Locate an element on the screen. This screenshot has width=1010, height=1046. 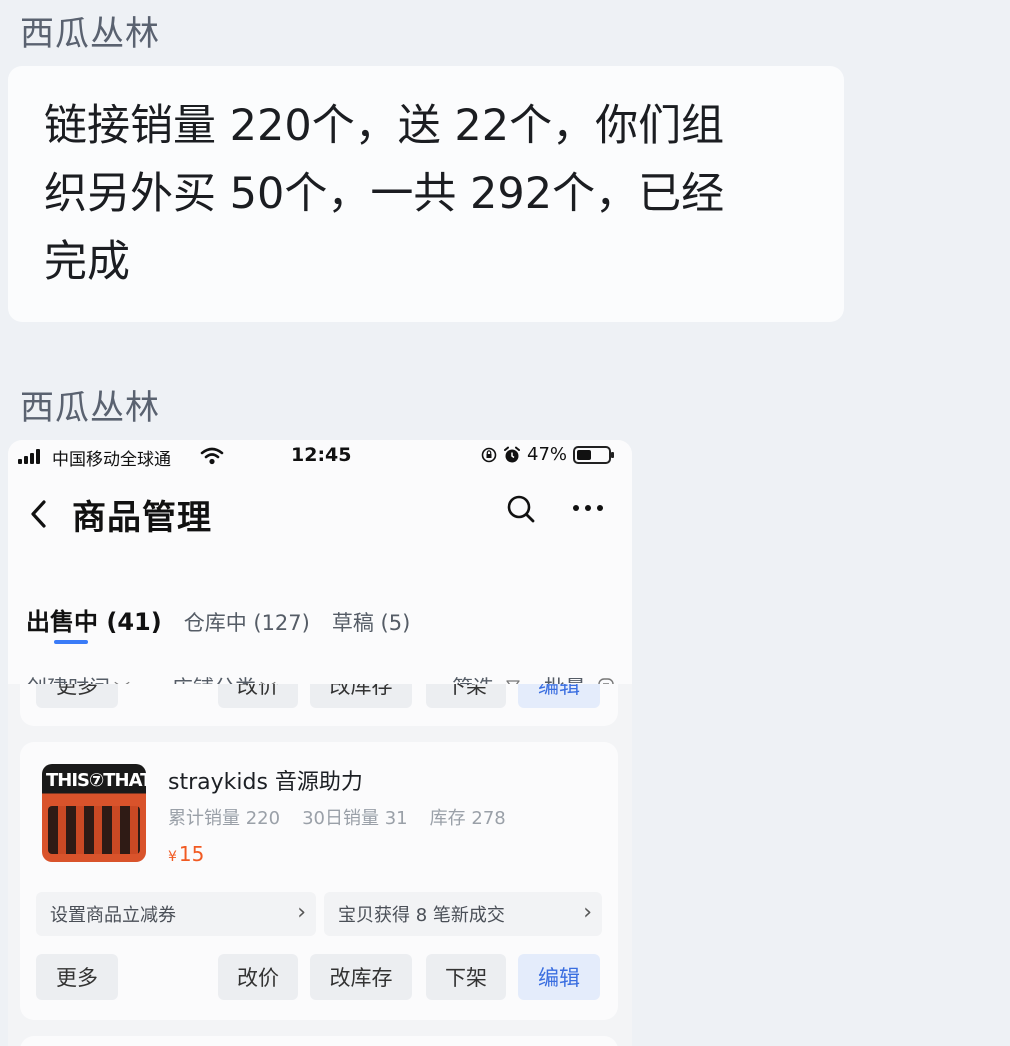
message-line: 完成 is located at coordinates (87, 262).